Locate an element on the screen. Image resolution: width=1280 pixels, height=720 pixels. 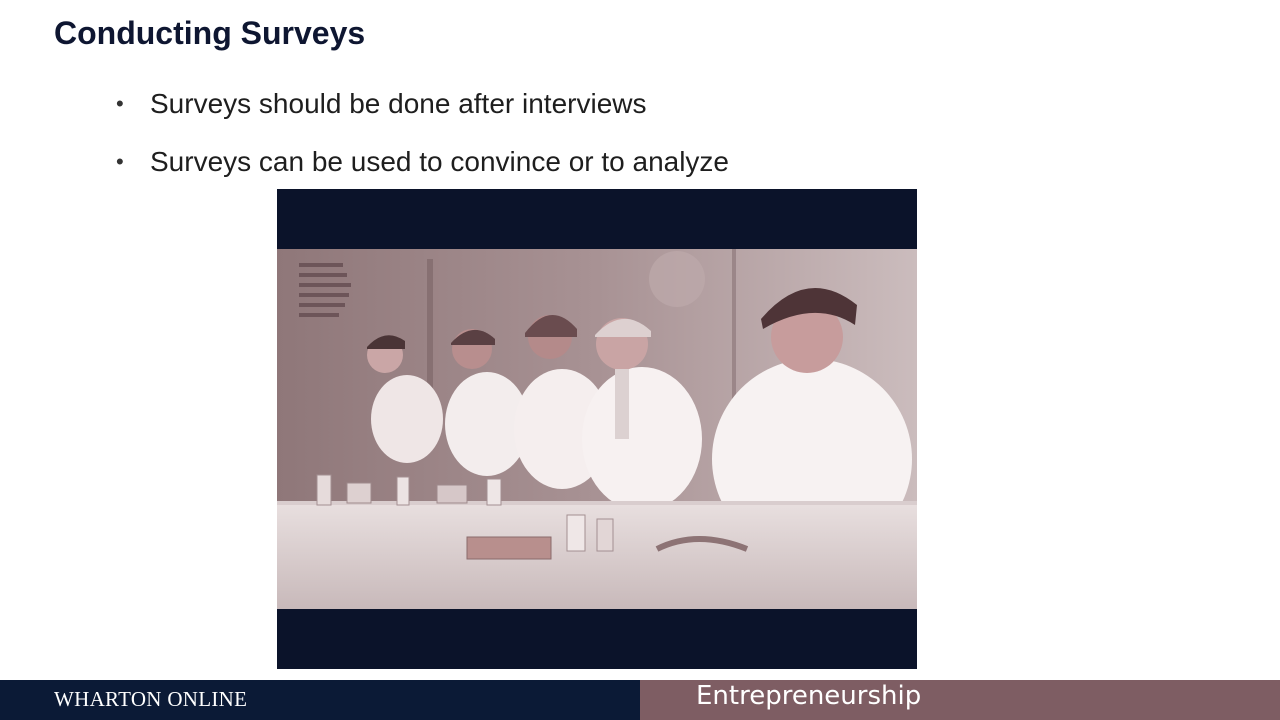
footer-course-name: Entrepreneurship is located at coordinates (809, 696).